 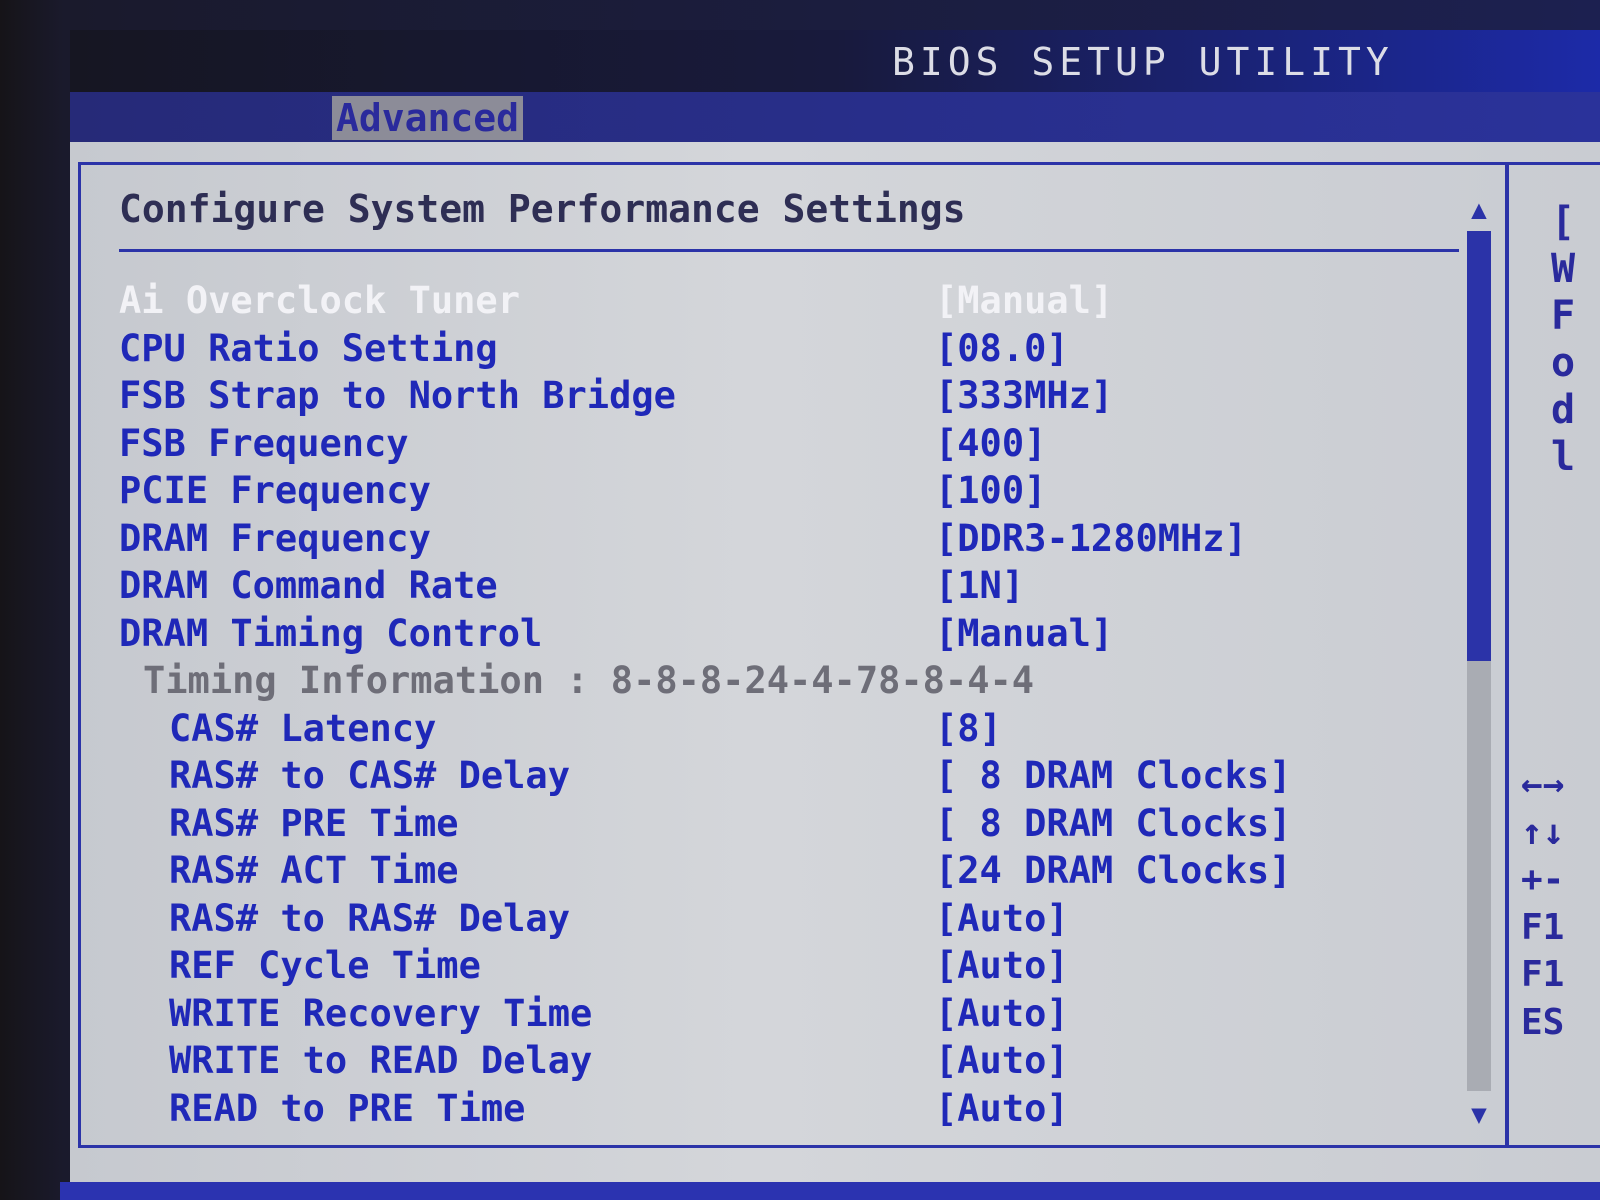 What do you see at coordinates (784, 491) in the screenshot?
I see `setting-row: PCIE Frequency [100]` at bounding box center [784, 491].